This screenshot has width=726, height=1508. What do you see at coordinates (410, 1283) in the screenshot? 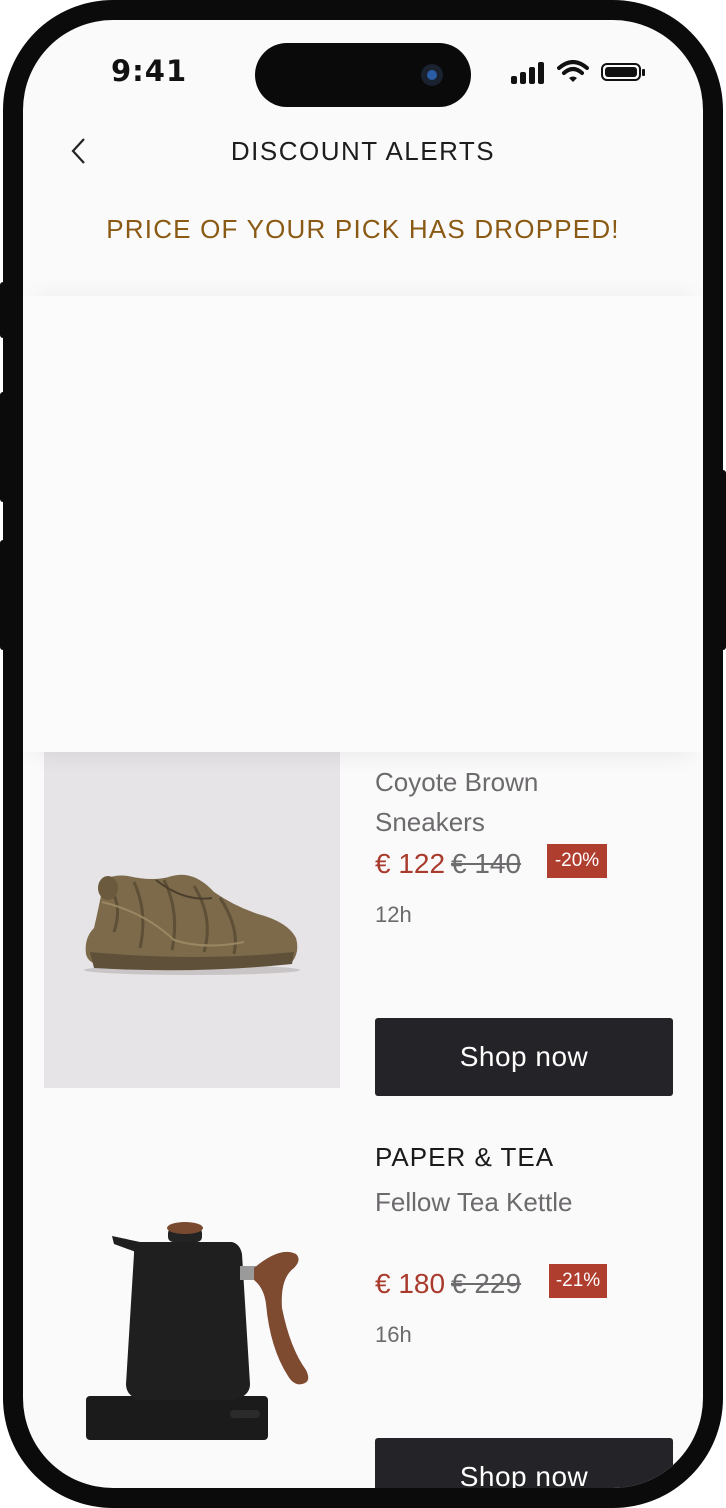
I see `sale-price: € 180` at bounding box center [410, 1283].